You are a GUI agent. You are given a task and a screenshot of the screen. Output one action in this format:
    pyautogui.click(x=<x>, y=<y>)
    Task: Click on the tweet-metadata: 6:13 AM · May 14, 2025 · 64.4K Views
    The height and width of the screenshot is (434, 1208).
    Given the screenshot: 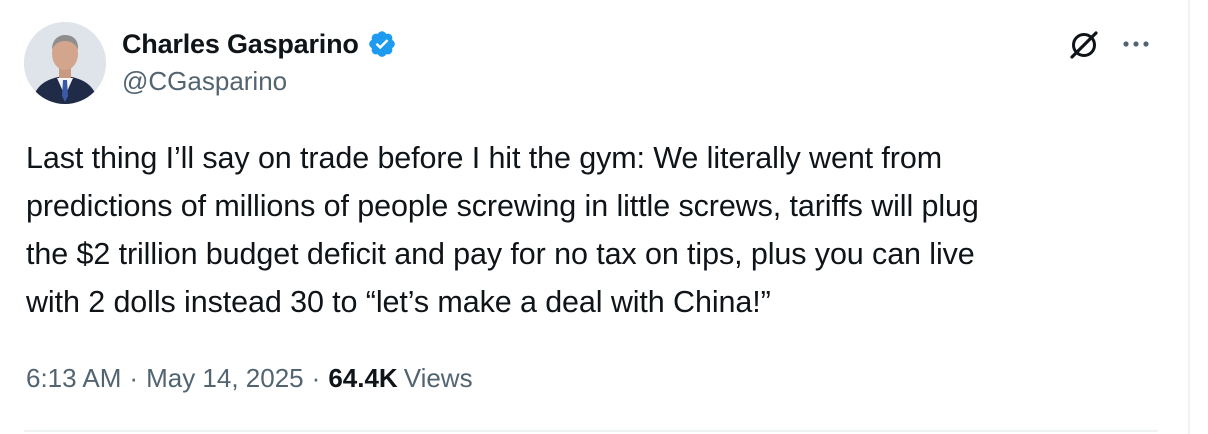 What is the action you would take?
    pyautogui.click(x=249, y=378)
    